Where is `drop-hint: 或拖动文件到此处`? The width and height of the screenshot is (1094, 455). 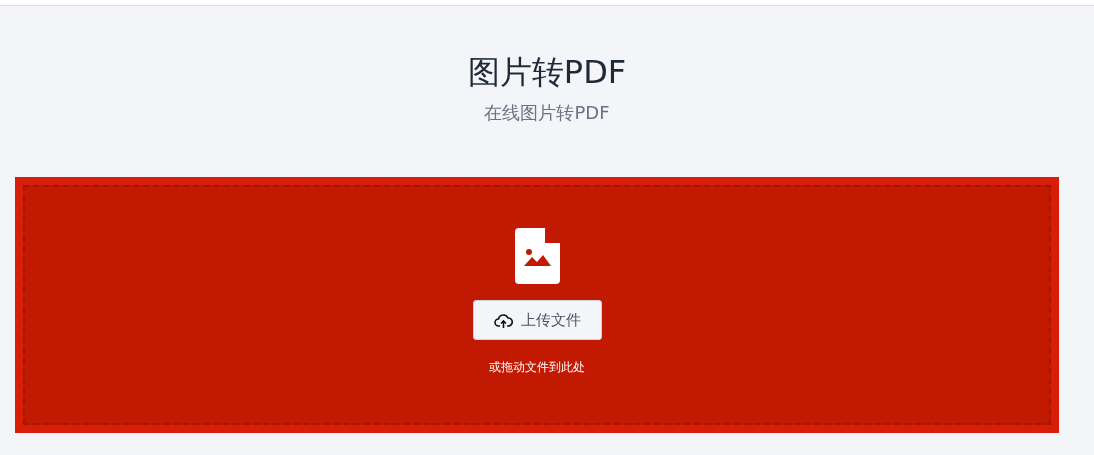 drop-hint: 或拖动文件到此处 is located at coordinates (537, 368).